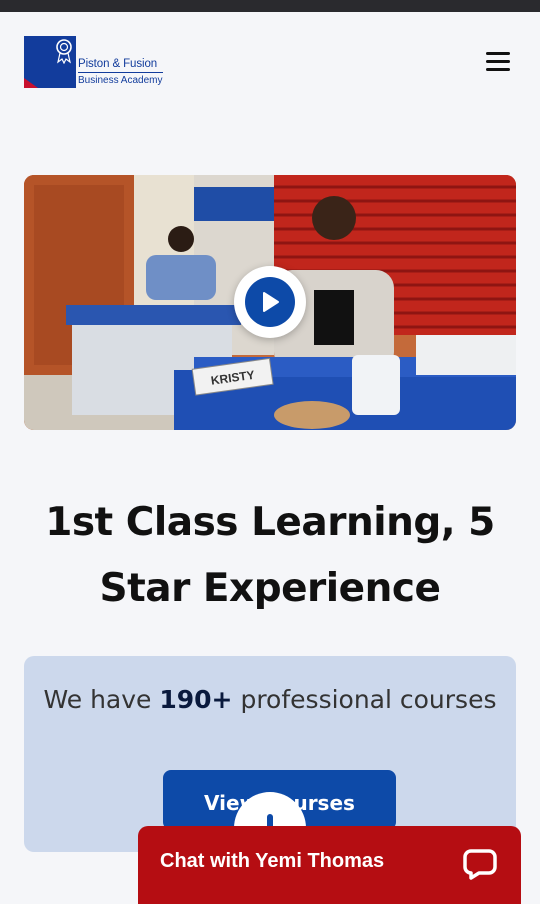  Describe the element at coordinates (480, 864) in the screenshot. I see `chat-bubble-icon` at that location.